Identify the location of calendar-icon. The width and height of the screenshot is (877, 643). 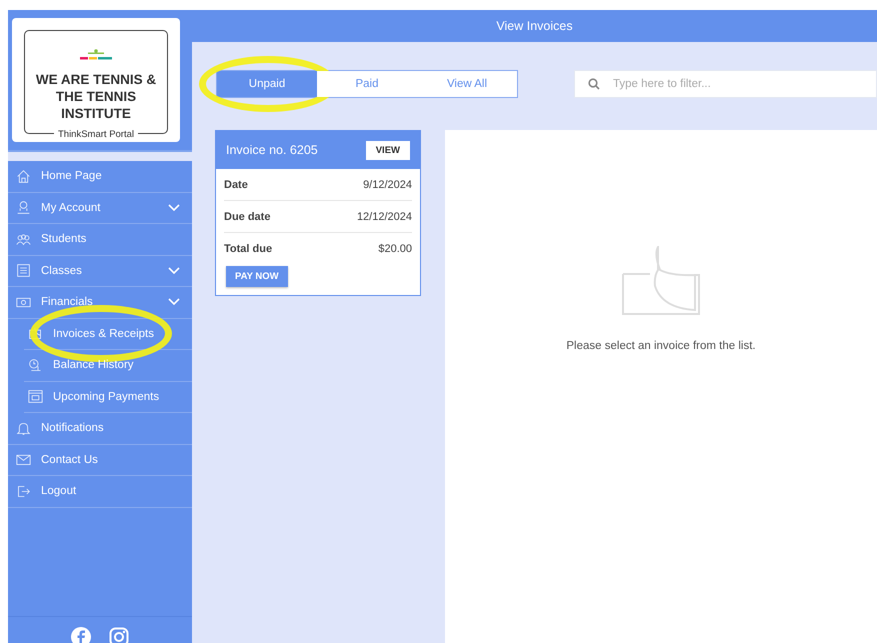
(35, 396).